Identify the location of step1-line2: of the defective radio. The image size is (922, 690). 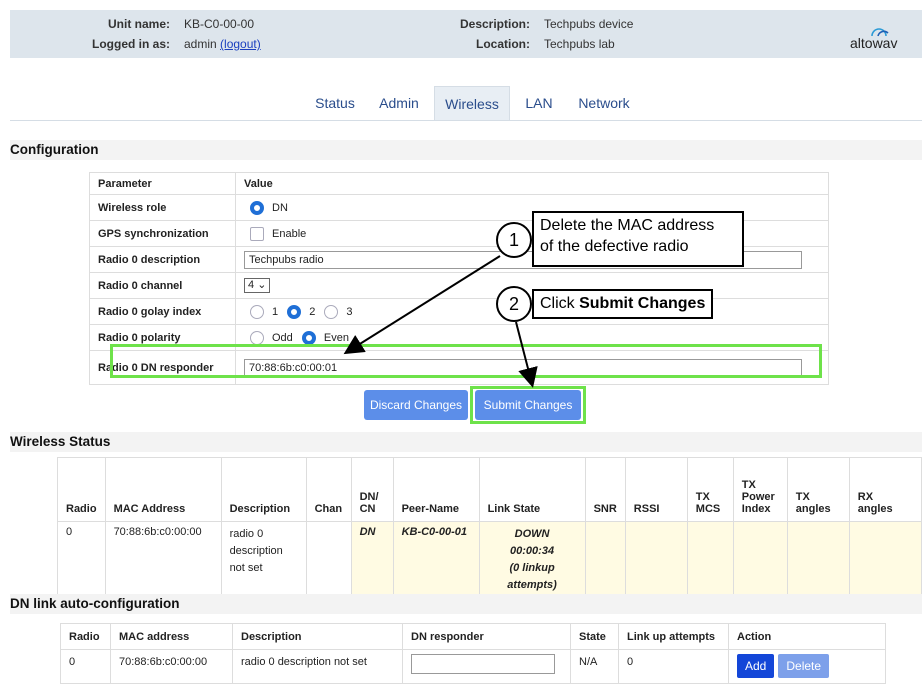
(614, 246).